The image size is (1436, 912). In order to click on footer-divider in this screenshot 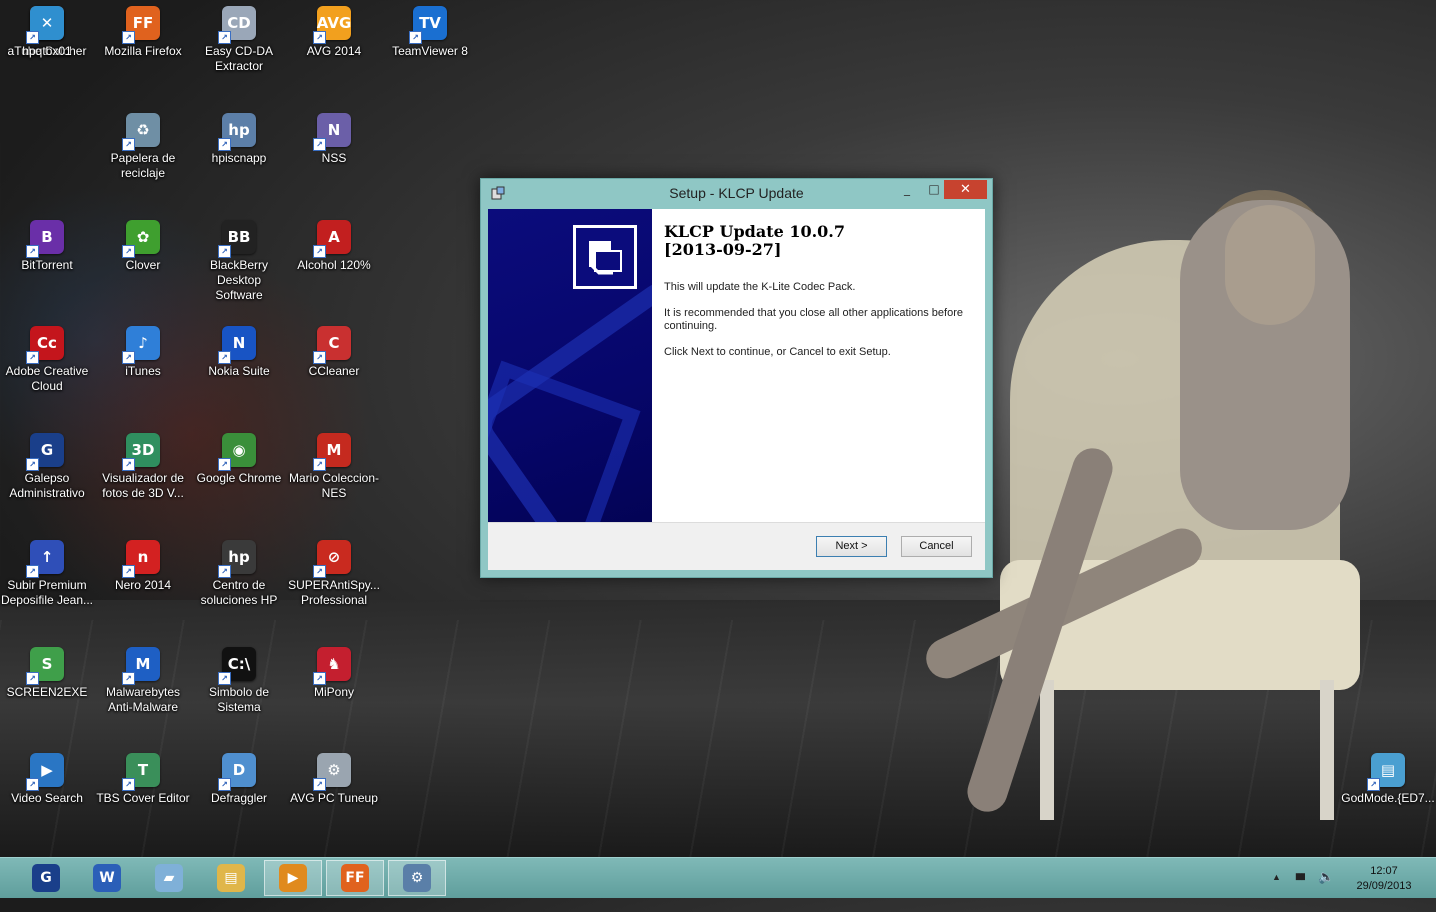, I will do `click(736, 522)`.